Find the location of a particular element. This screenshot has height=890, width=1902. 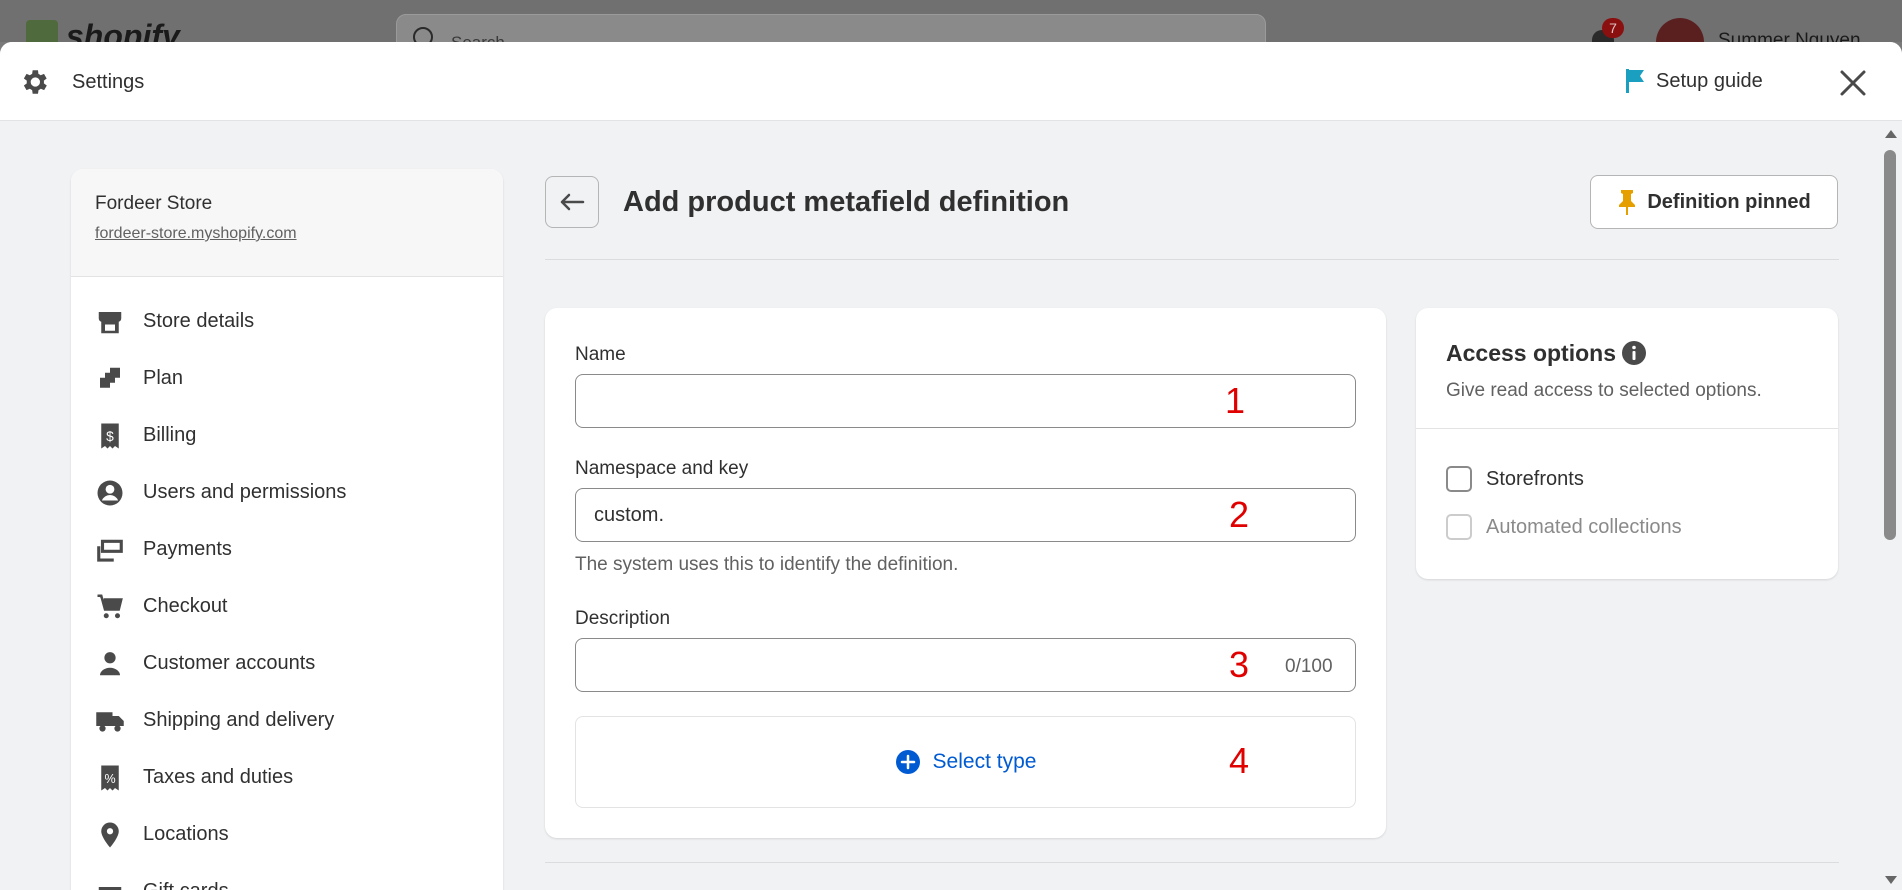

definition-pinned-button: Definition pinned is located at coordinates (1714, 202).